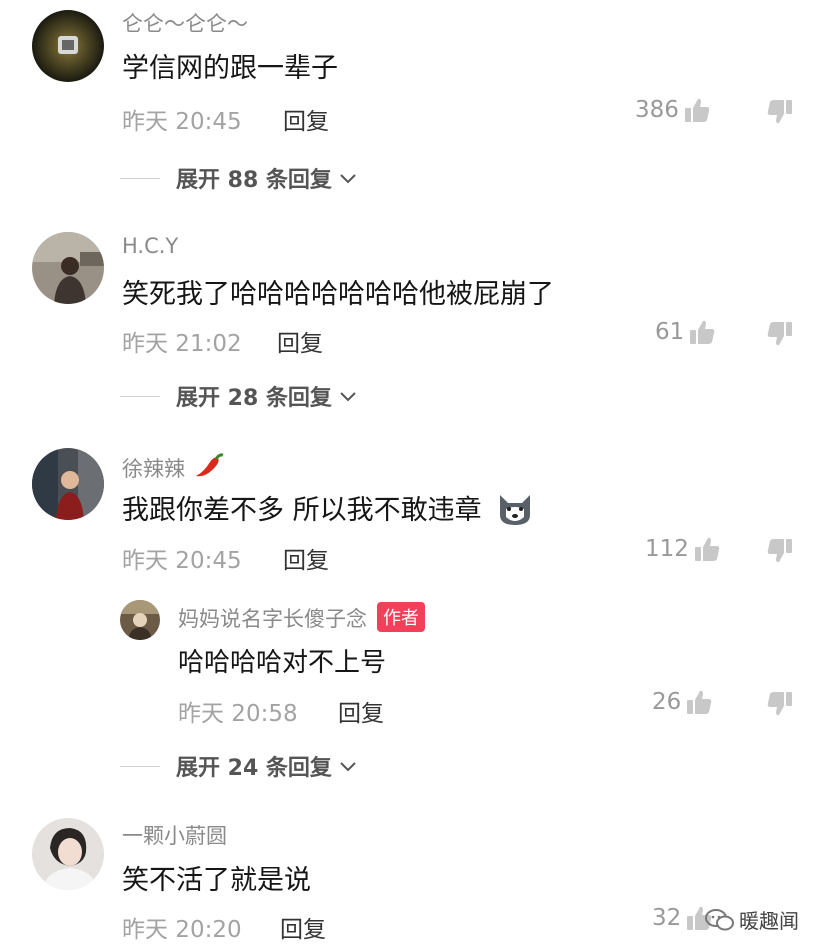  What do you see at coordinates (254, 180) in the screenshot?
I see `expand-replies-label: 展开 88 条回复` at bounding box center [254, 180].